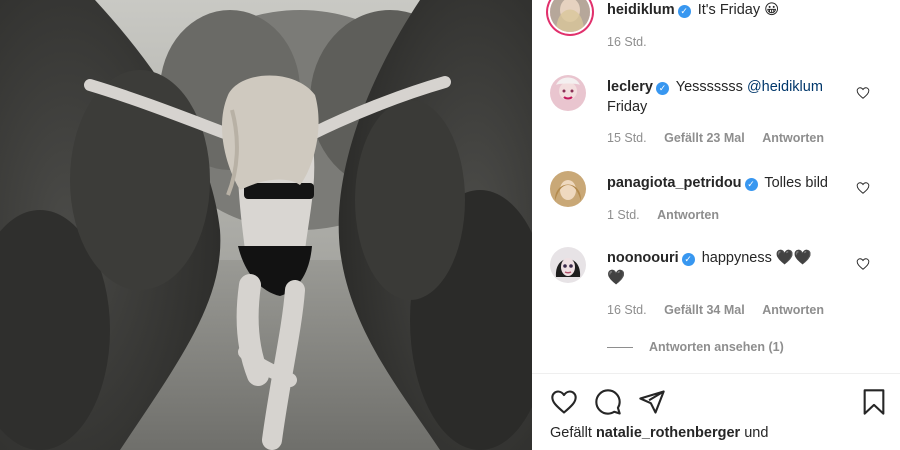  What do you see at coordinates (709, 87) in the screenshot?
I see `comment-text: Yesssssss` at bounding box center [709, 87].